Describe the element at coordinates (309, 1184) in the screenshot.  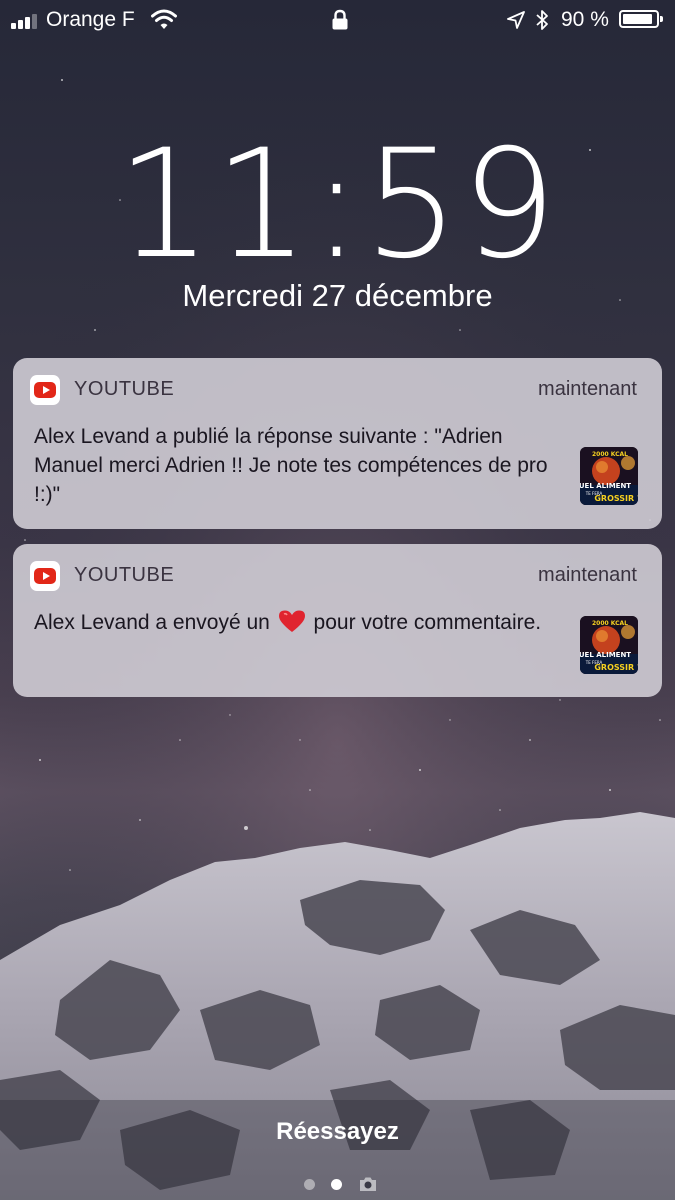
I see `page-dot-notifications` at that location.